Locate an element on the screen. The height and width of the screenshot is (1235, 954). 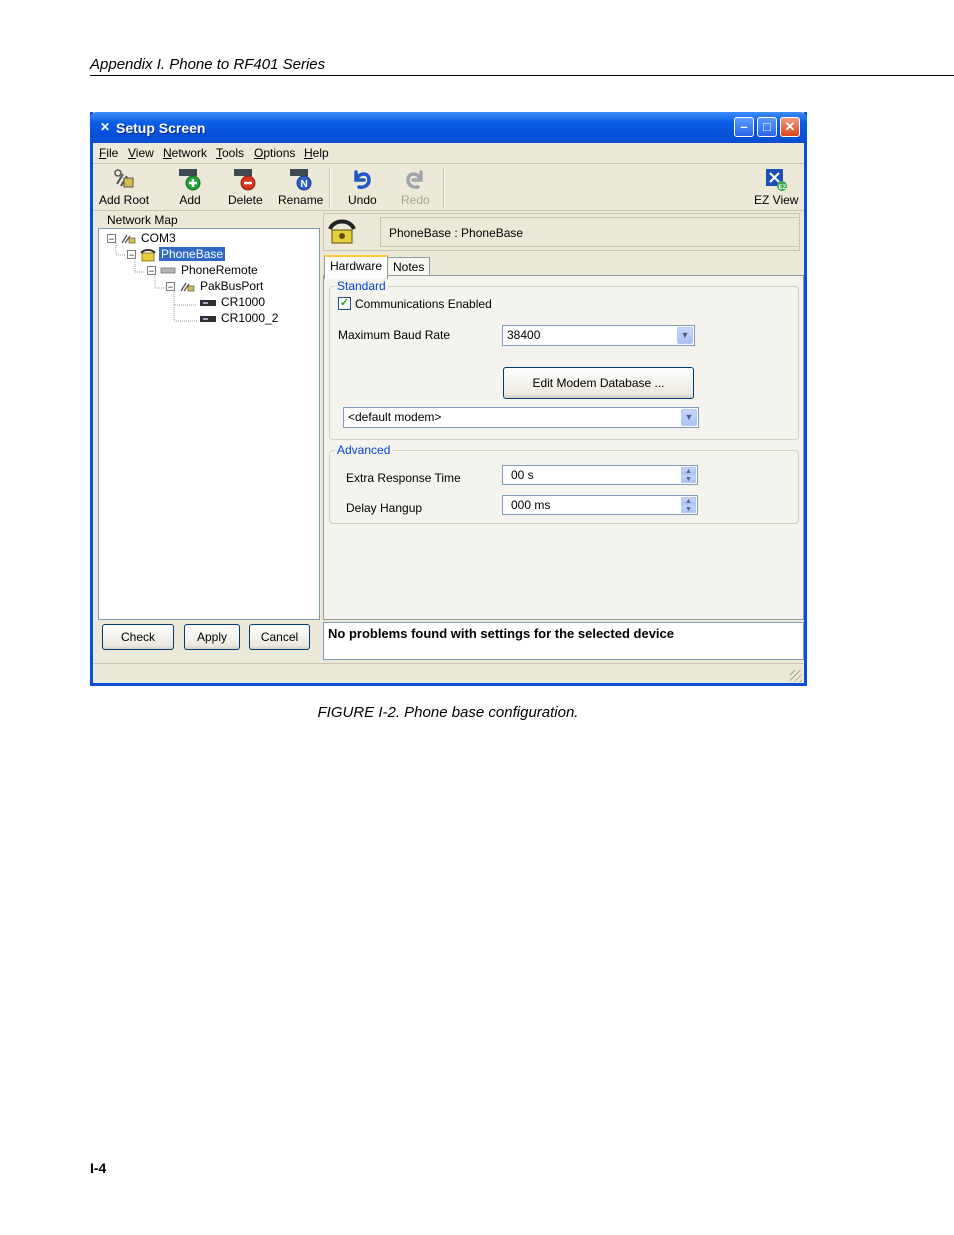
tab-notes: Notes is located at coordinates (409, 267).